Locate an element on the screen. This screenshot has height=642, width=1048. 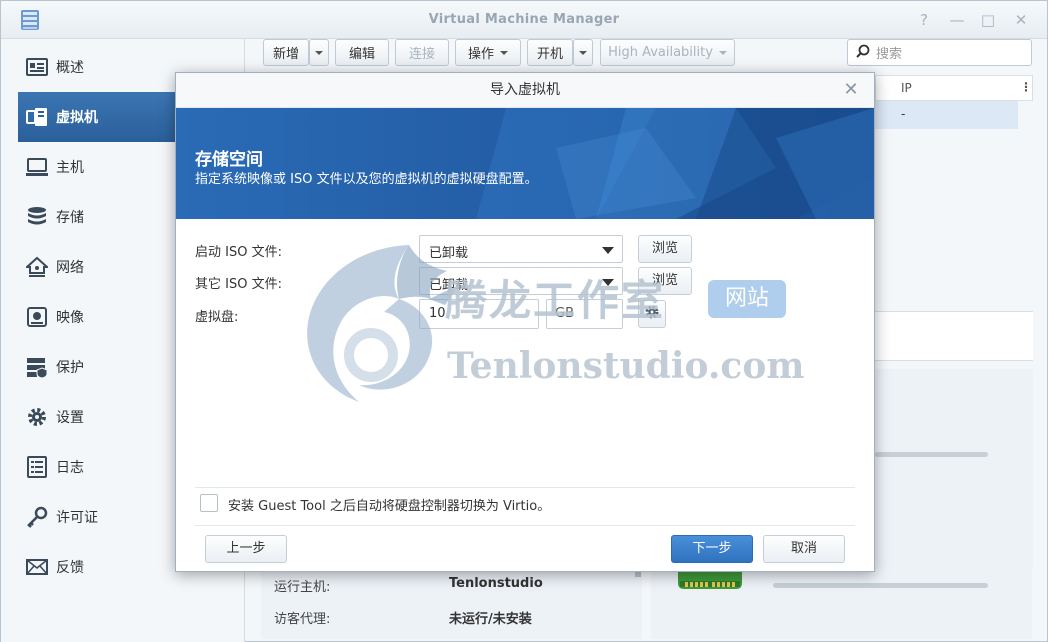
storage-icon is located at coordinates (37, 217).